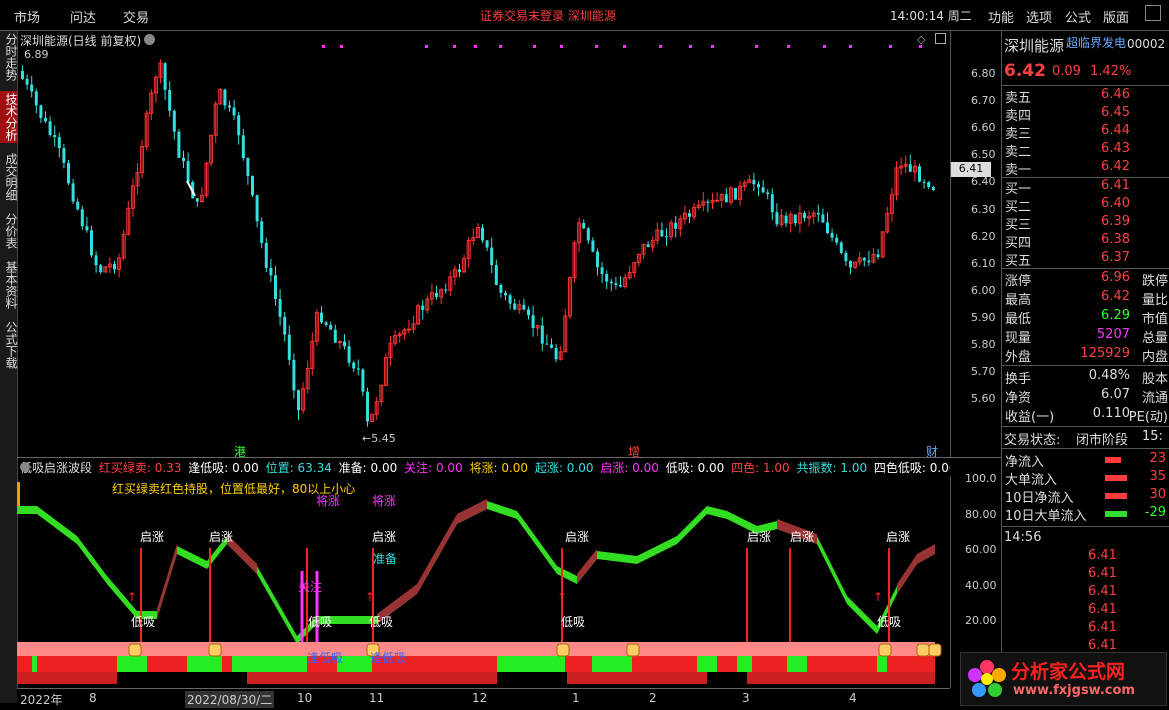  What do you see at coordinates (1001, 16) in the screenshot?
I see `menu-func: 功能` at bounding box center [1001, 16].